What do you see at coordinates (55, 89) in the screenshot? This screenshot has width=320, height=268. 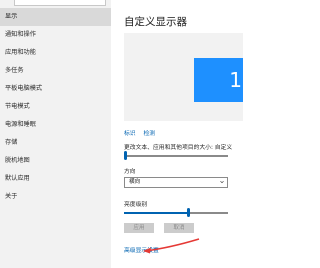 I see `sidebar-item-tablet-mode: 平板电脑模式` at bounding box center [55, 89].